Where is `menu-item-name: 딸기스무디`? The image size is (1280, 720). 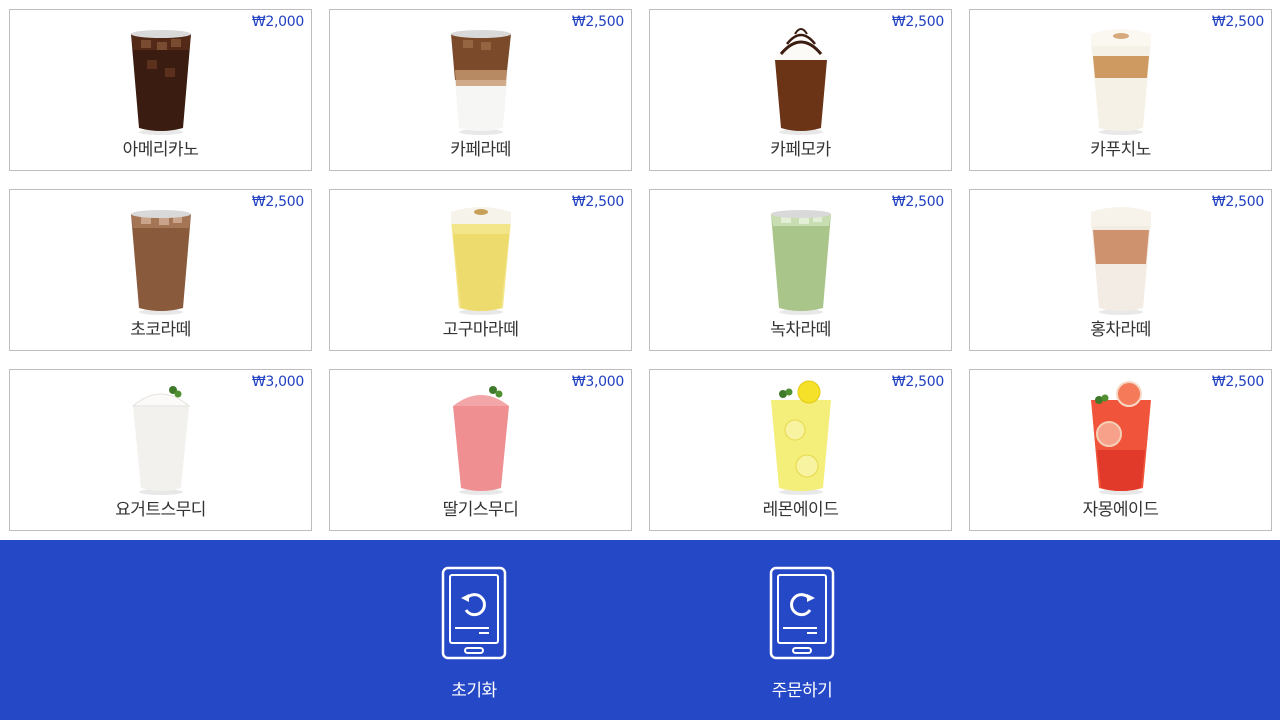 menu-item-name: 딸기스무디 is located at coordinates (480, 510).